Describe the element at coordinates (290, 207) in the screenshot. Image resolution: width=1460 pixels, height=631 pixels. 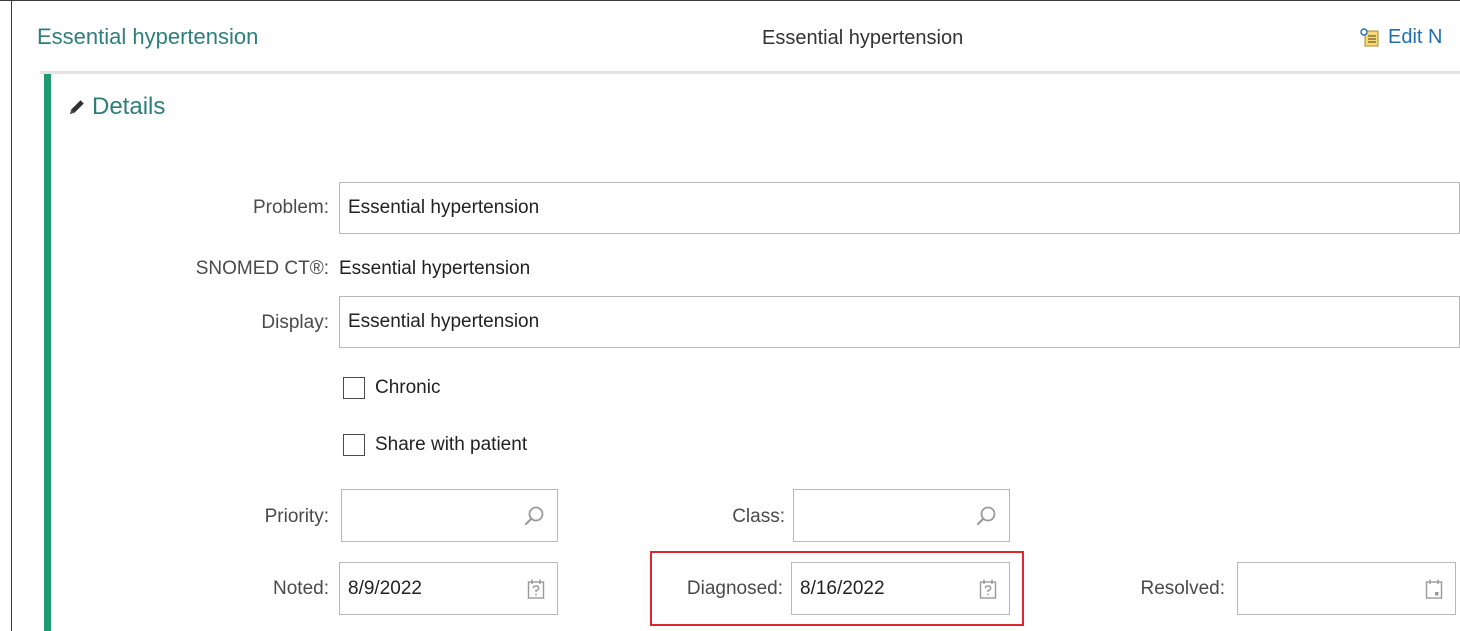
I see `problem-label: Problem:` at that location.